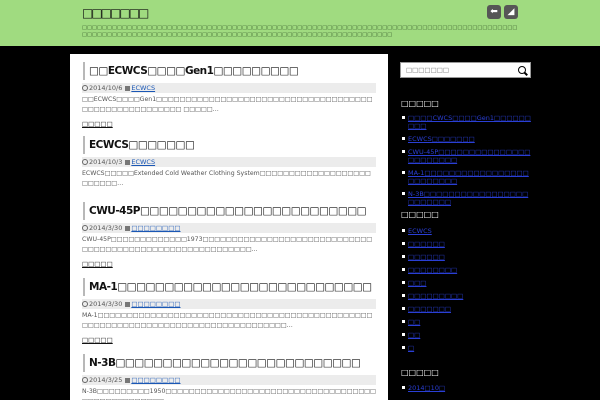  I want to click on post-date: 2014/10/6, so click(106, 88).